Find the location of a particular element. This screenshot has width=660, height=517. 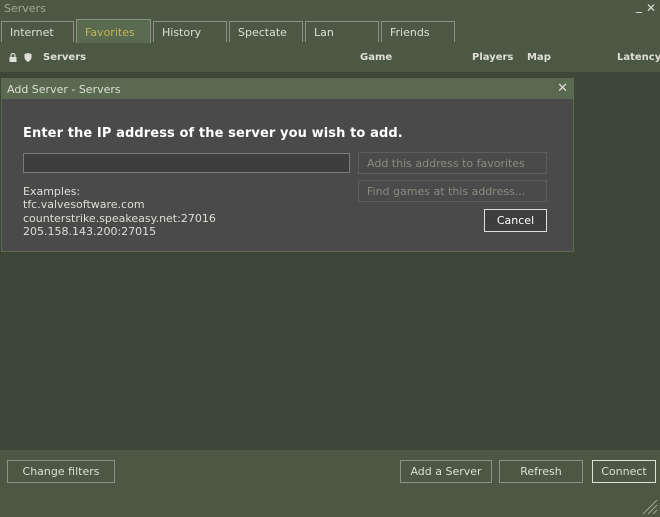

window-titlebar: Servers _ ✕ is located at coordinates (330, 9).